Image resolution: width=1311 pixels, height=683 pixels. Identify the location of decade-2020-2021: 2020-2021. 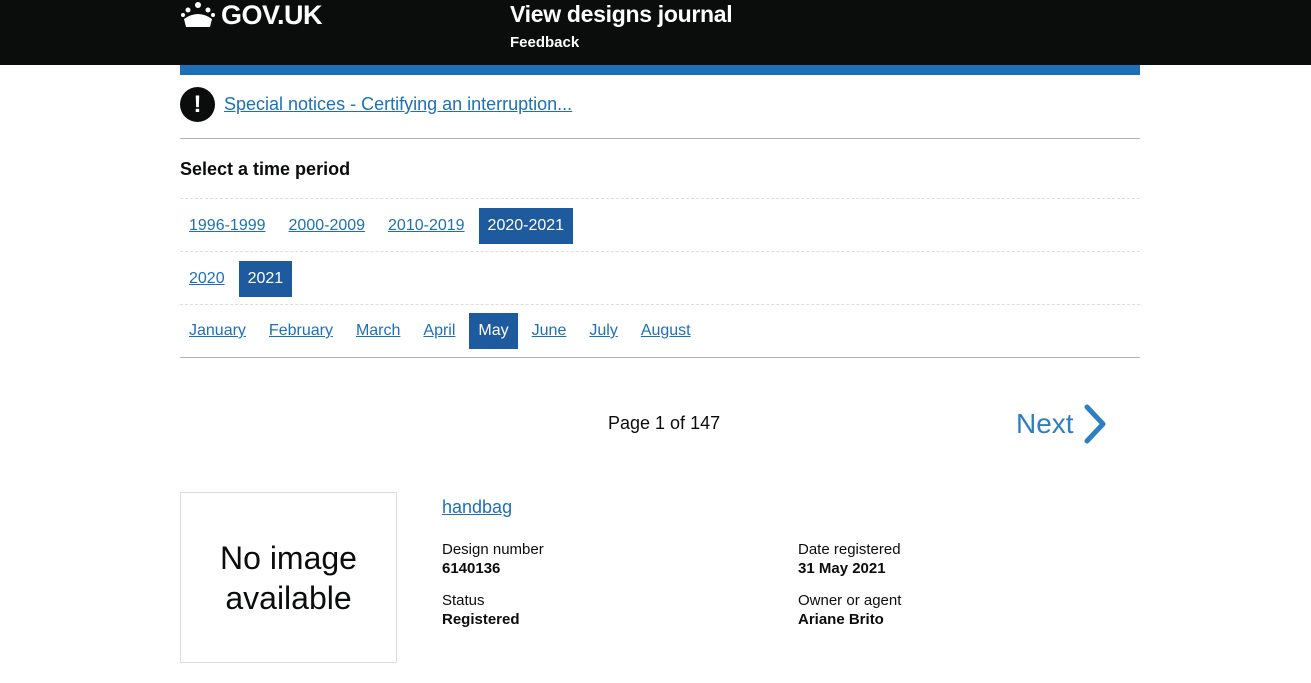
(526, 225).